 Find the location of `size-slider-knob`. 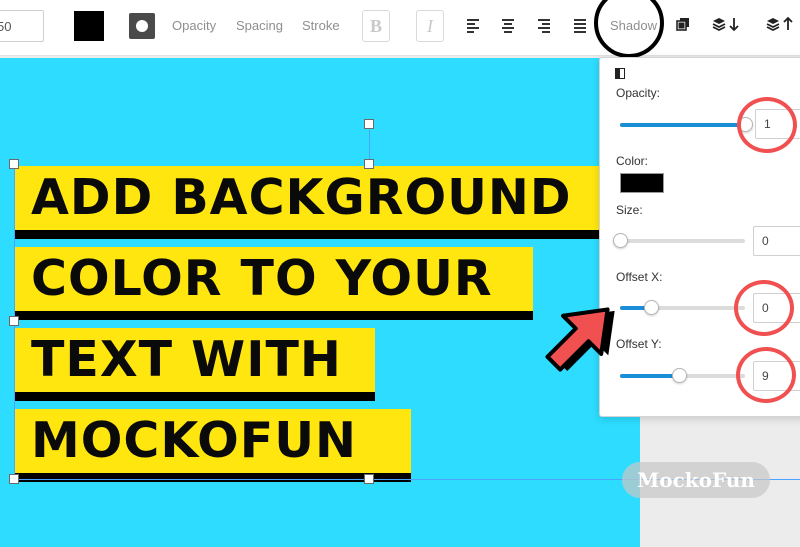

size-slider-knob is located at coordinates (620, 240).